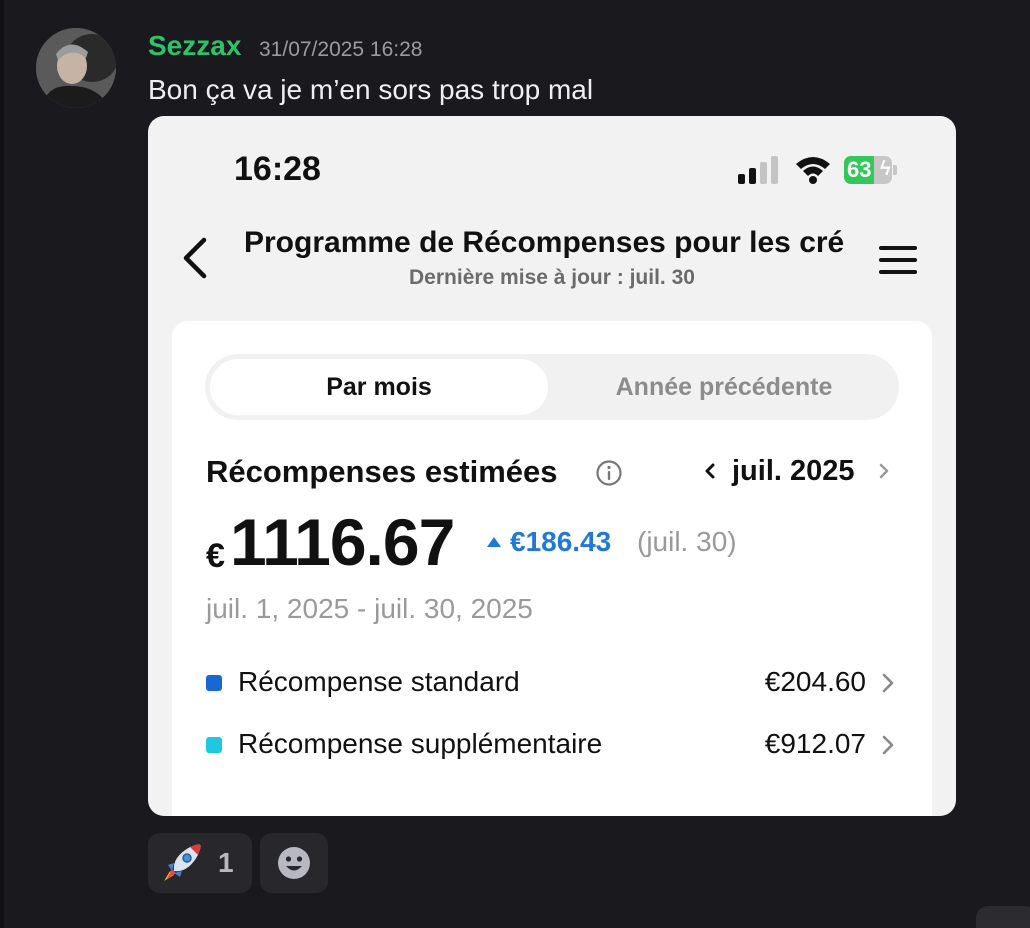 This screenshot has height=928, width=1030. I want to click on left-edge-strip, so click(2, 464).